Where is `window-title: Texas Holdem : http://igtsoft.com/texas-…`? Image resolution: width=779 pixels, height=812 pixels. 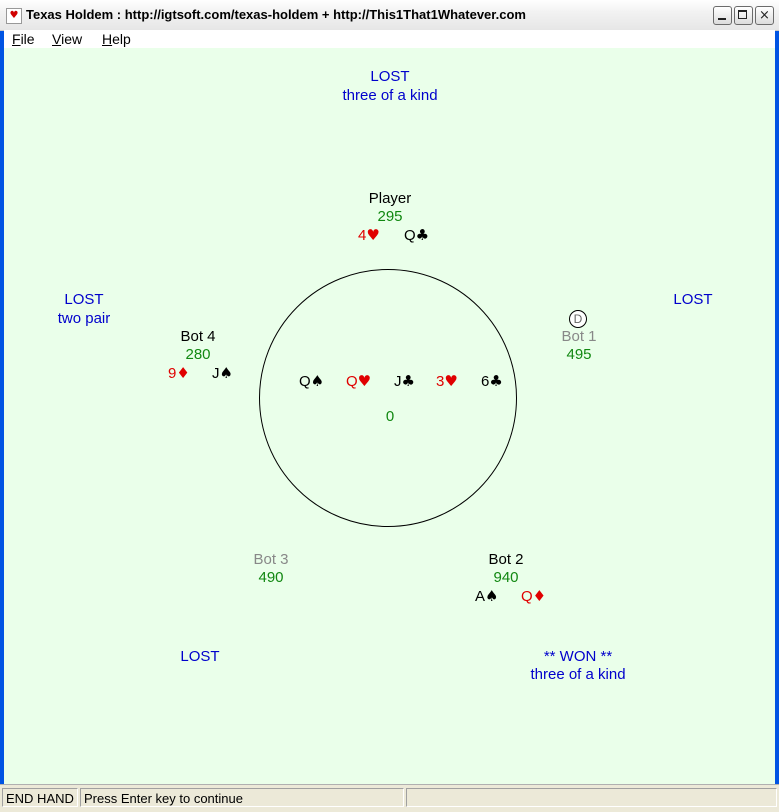 window-title: Texas Holdem : http://igtsoft.com/texas-… is located at coordinates (276, 14).